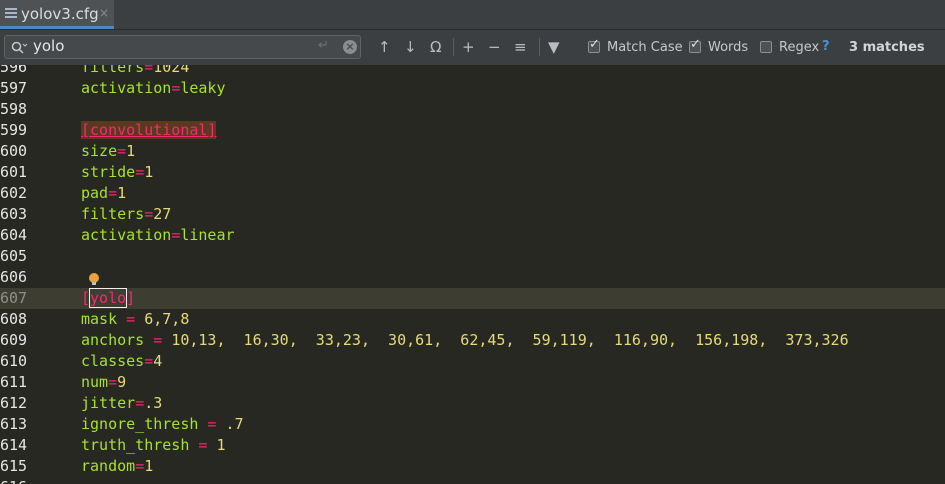 The width and height of the screenshot is (945, 484). Describe the element at coordinates (153, 88) in the screenshot. I see `line-content: activation=leaky` at that location.